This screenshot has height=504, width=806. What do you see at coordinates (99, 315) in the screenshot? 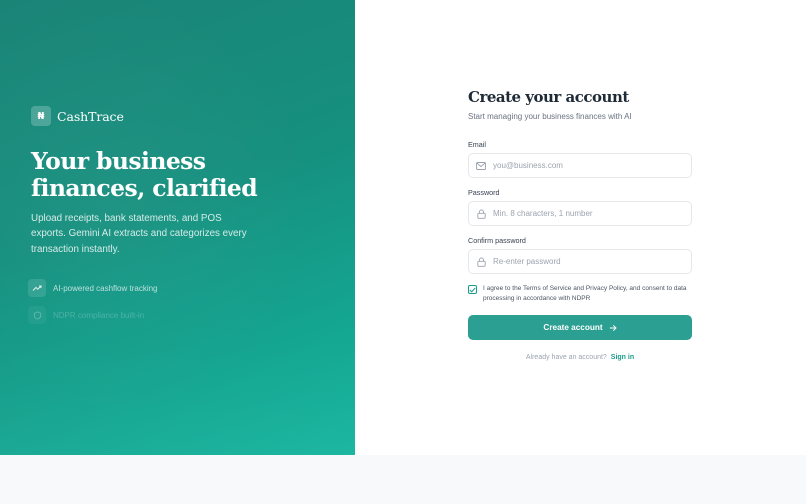
I see `feature-label: NDPR compliance built-in` at bounding box center [99, 315].